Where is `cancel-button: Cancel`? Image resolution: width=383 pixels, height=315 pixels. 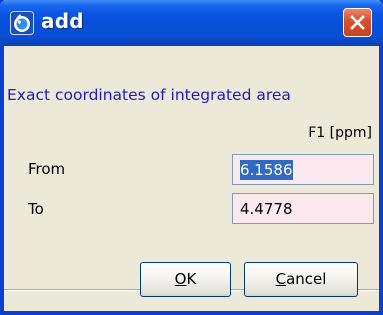 cancel-button: Cancel is located at coordinates (301, 279).